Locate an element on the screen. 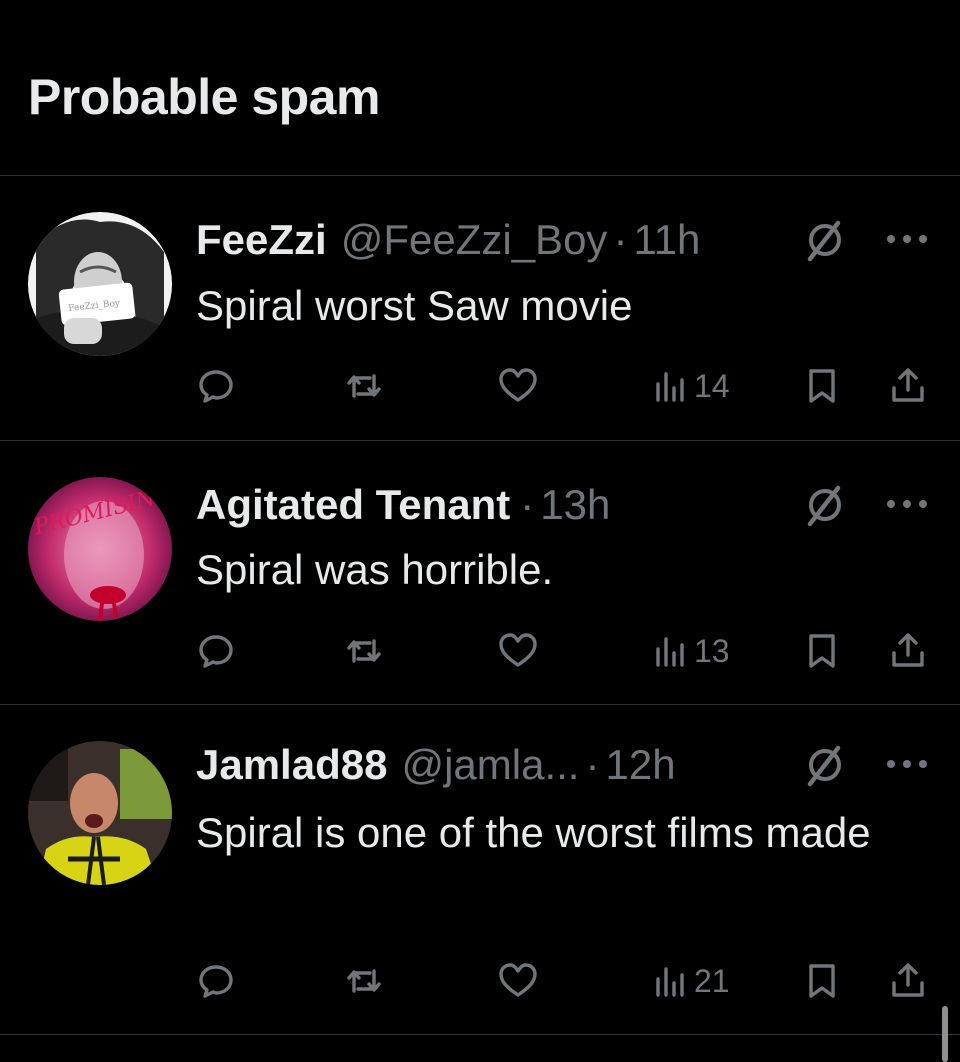  avatar: FeeZzi_Boy is located at coordinates (100, 284).